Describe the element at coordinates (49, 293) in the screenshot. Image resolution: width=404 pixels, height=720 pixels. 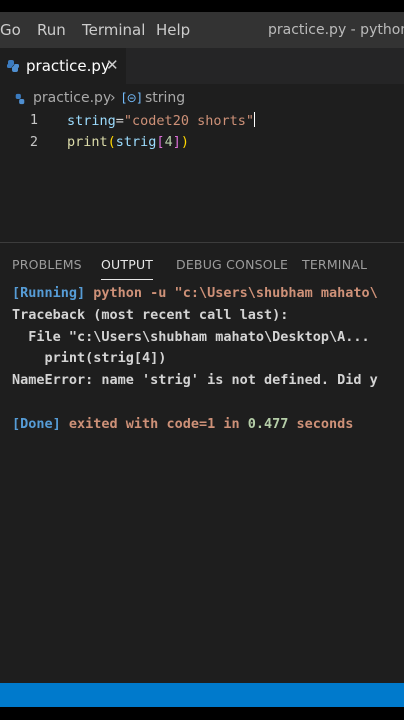
I see `running-tag: [Running]` at that location.